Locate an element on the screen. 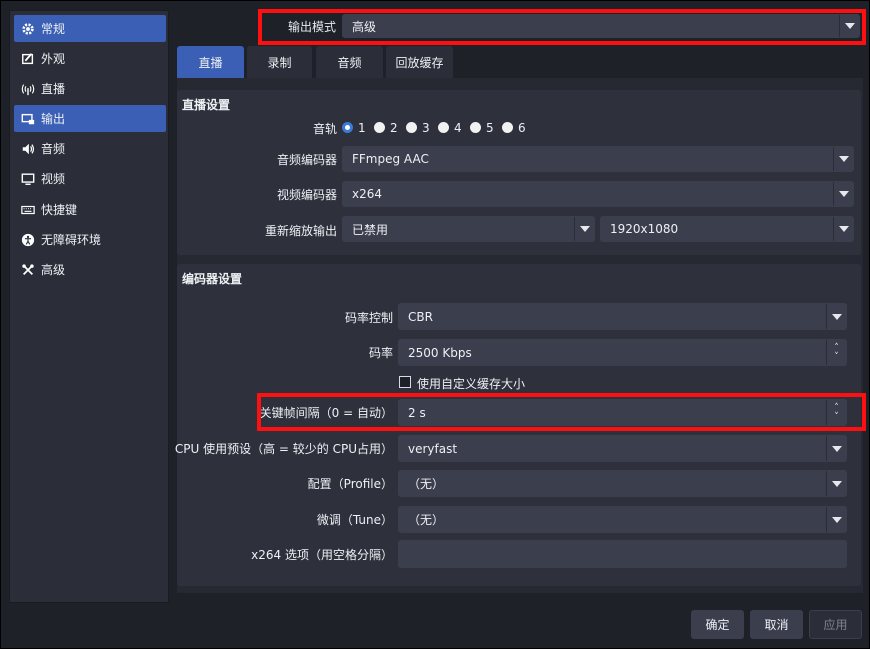  rescale-output-label: 重新缩放输出 is located at coordinates (300, 230).